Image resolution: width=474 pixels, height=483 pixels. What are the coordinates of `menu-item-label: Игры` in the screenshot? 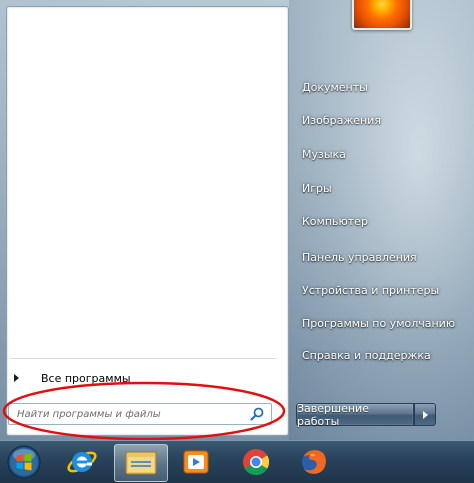 It's located at (317, 188).